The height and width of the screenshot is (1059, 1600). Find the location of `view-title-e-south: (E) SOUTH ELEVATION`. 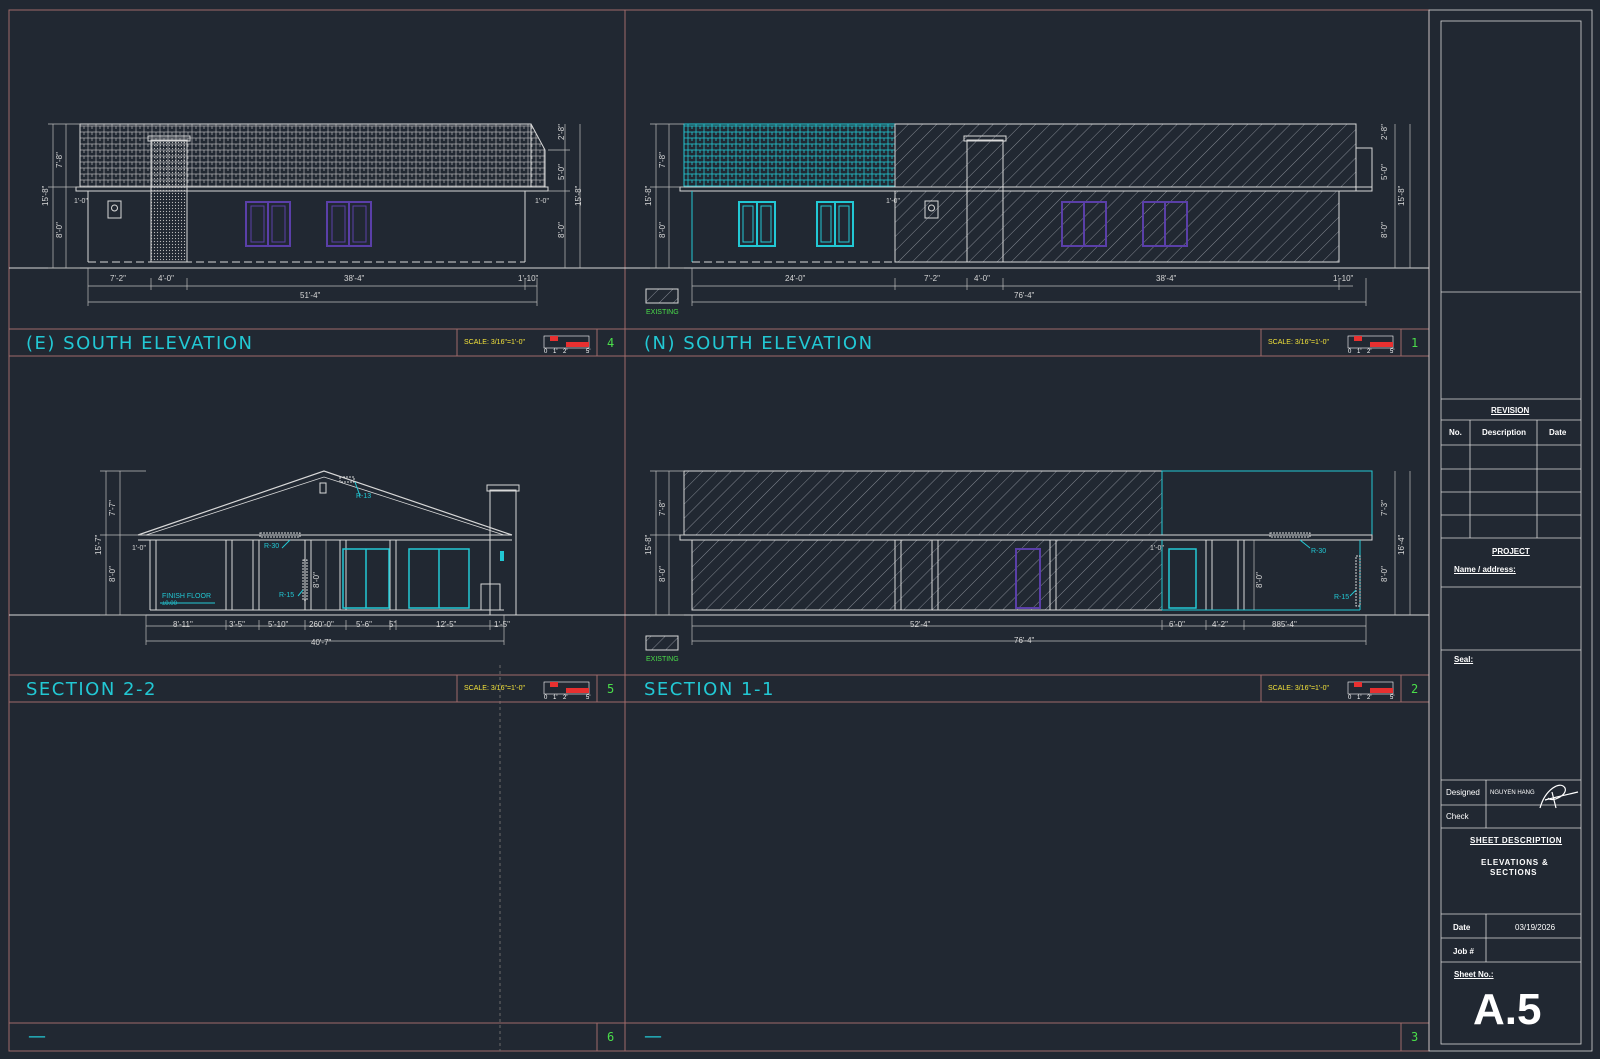

view-title-e-south: (E) SOUTH ELEVATION is located at coordinates (140, 343).